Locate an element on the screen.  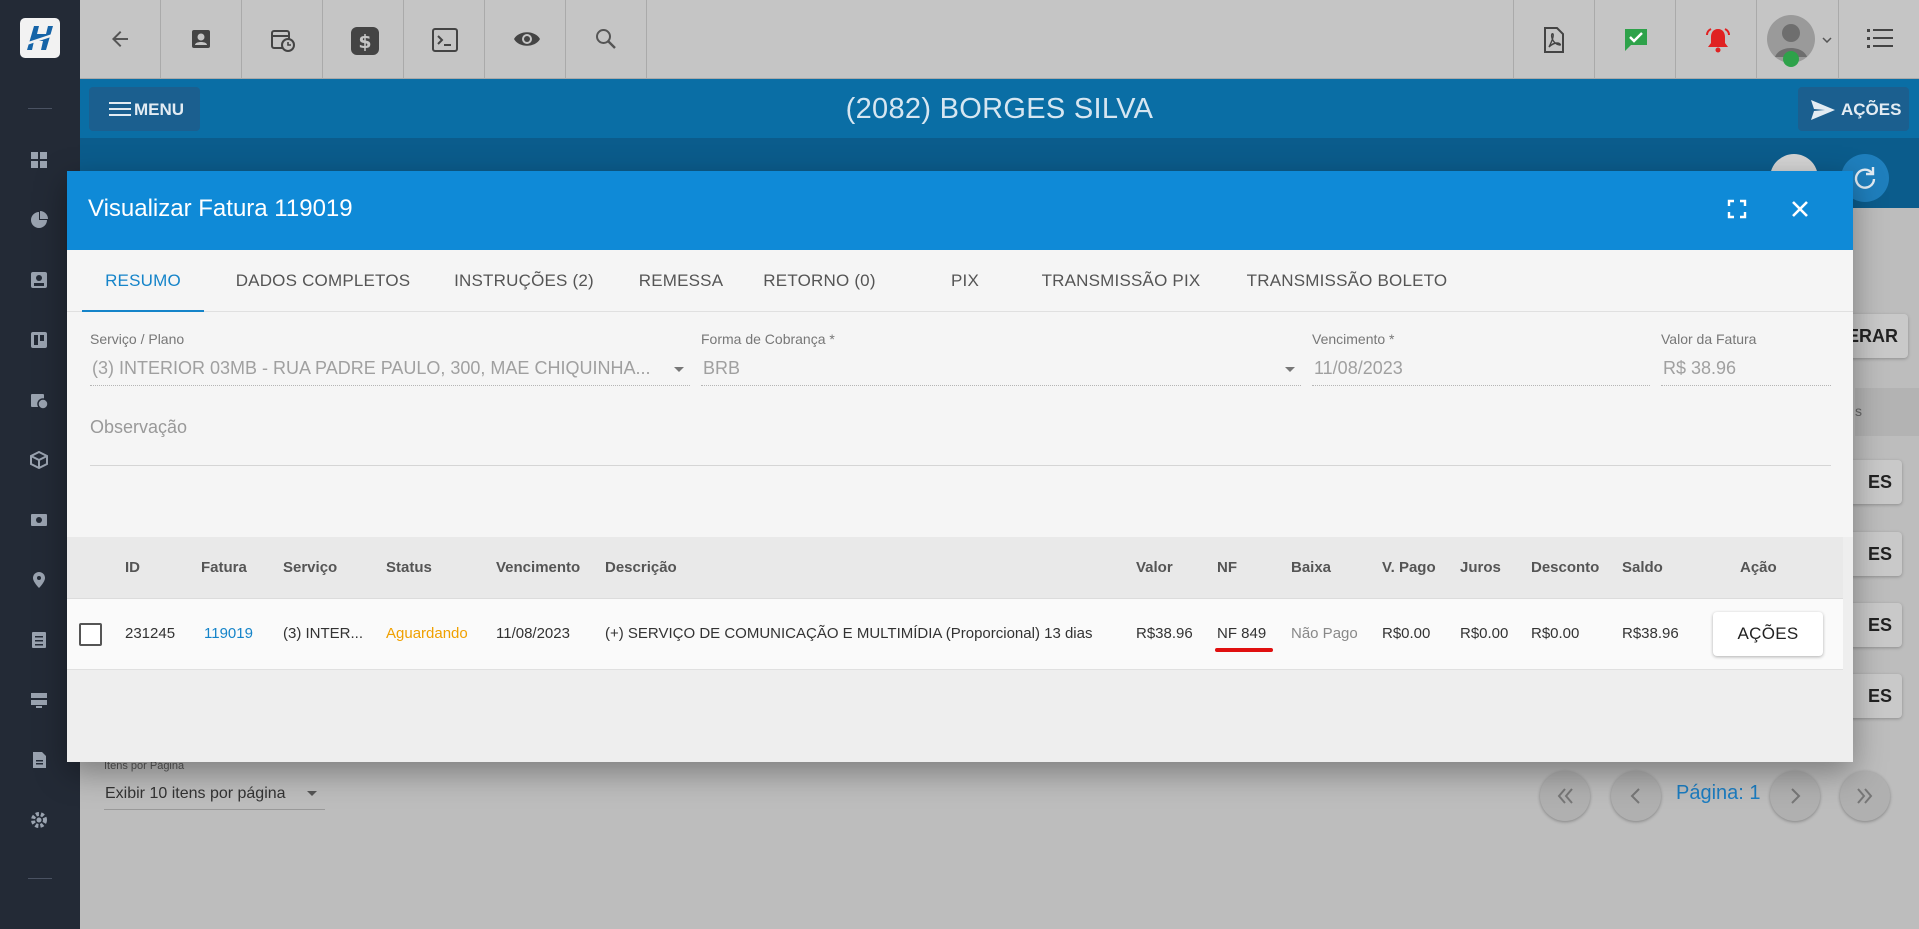
cell-juros: R$0.00 is located at coordinates (1484, 633).